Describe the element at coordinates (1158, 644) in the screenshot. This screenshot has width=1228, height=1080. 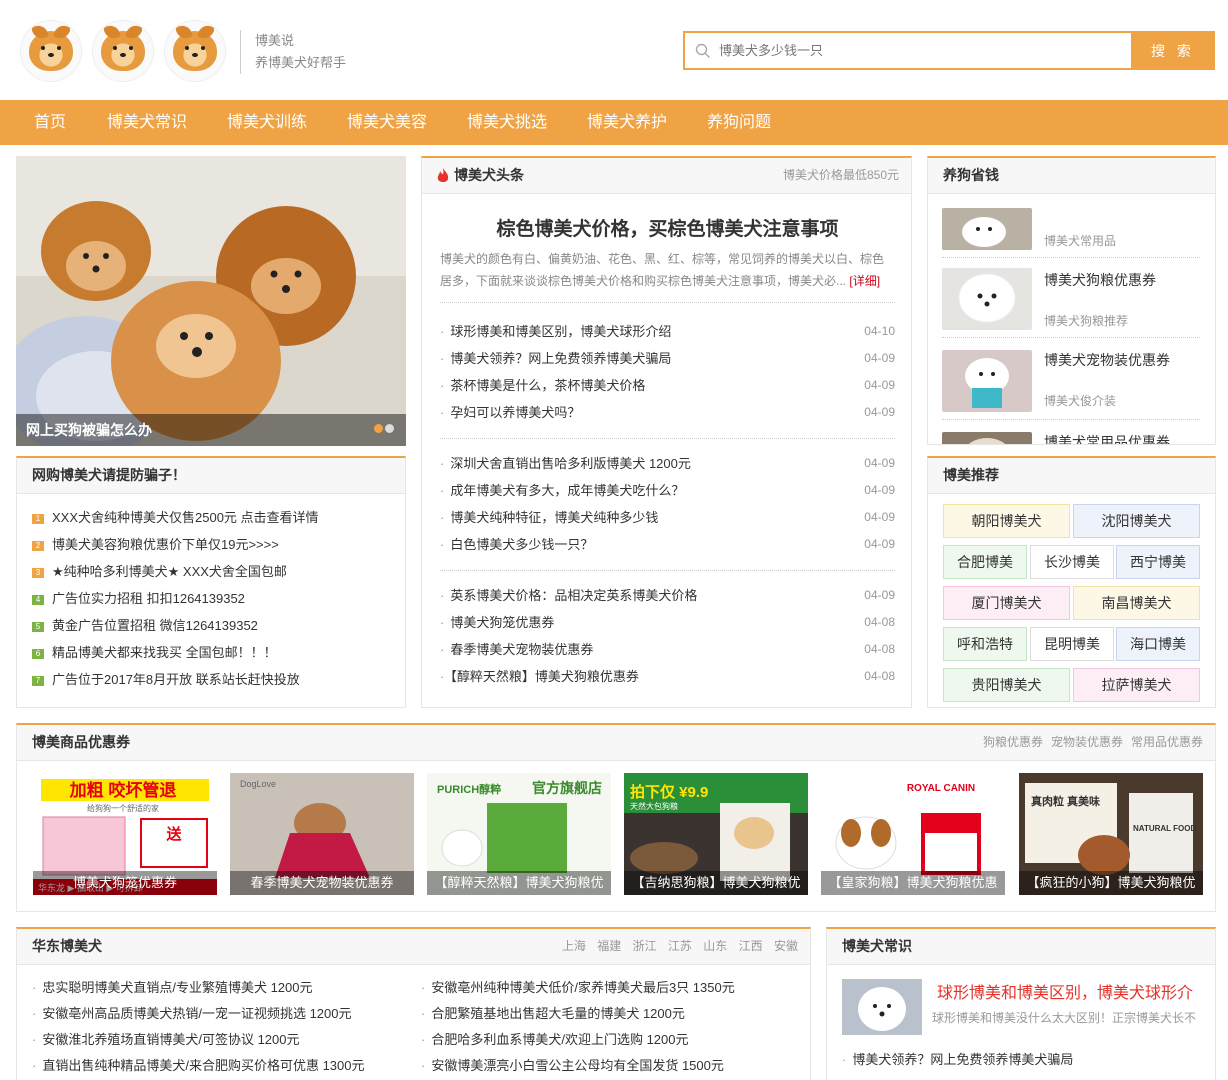
I see `city-tag: 海口博美` at that location.